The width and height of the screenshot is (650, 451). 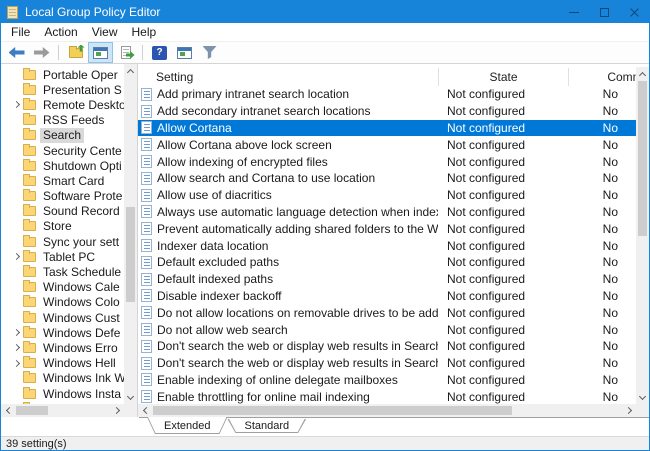 What do you see at coordinates (125, 52) in the screenshot?
I see `export-list-button` at bounding box center [125, 52].